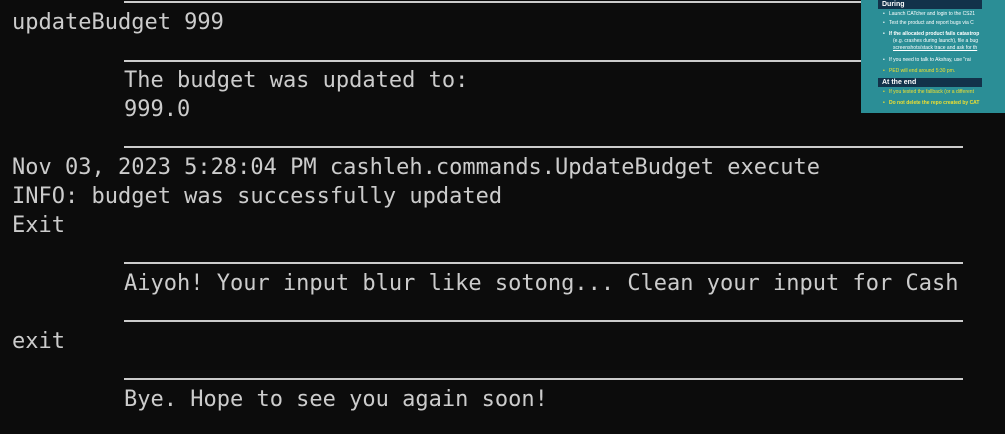 This screenshot has height=434, width=1005. I want to click on thumb-bullet-continuation: screenshots/stack trace and ask for th, so click(935, 48).